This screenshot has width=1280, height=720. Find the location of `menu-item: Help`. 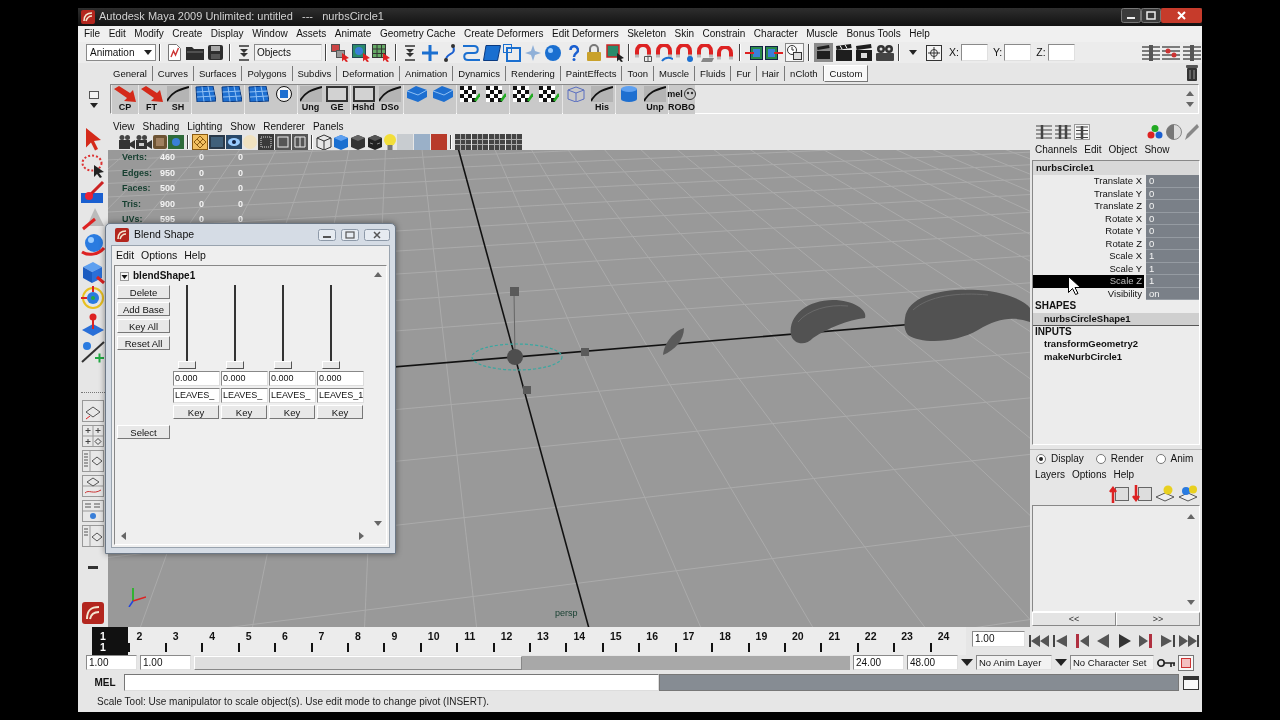

menu-item: Help is located at coordinates (1124, 475).